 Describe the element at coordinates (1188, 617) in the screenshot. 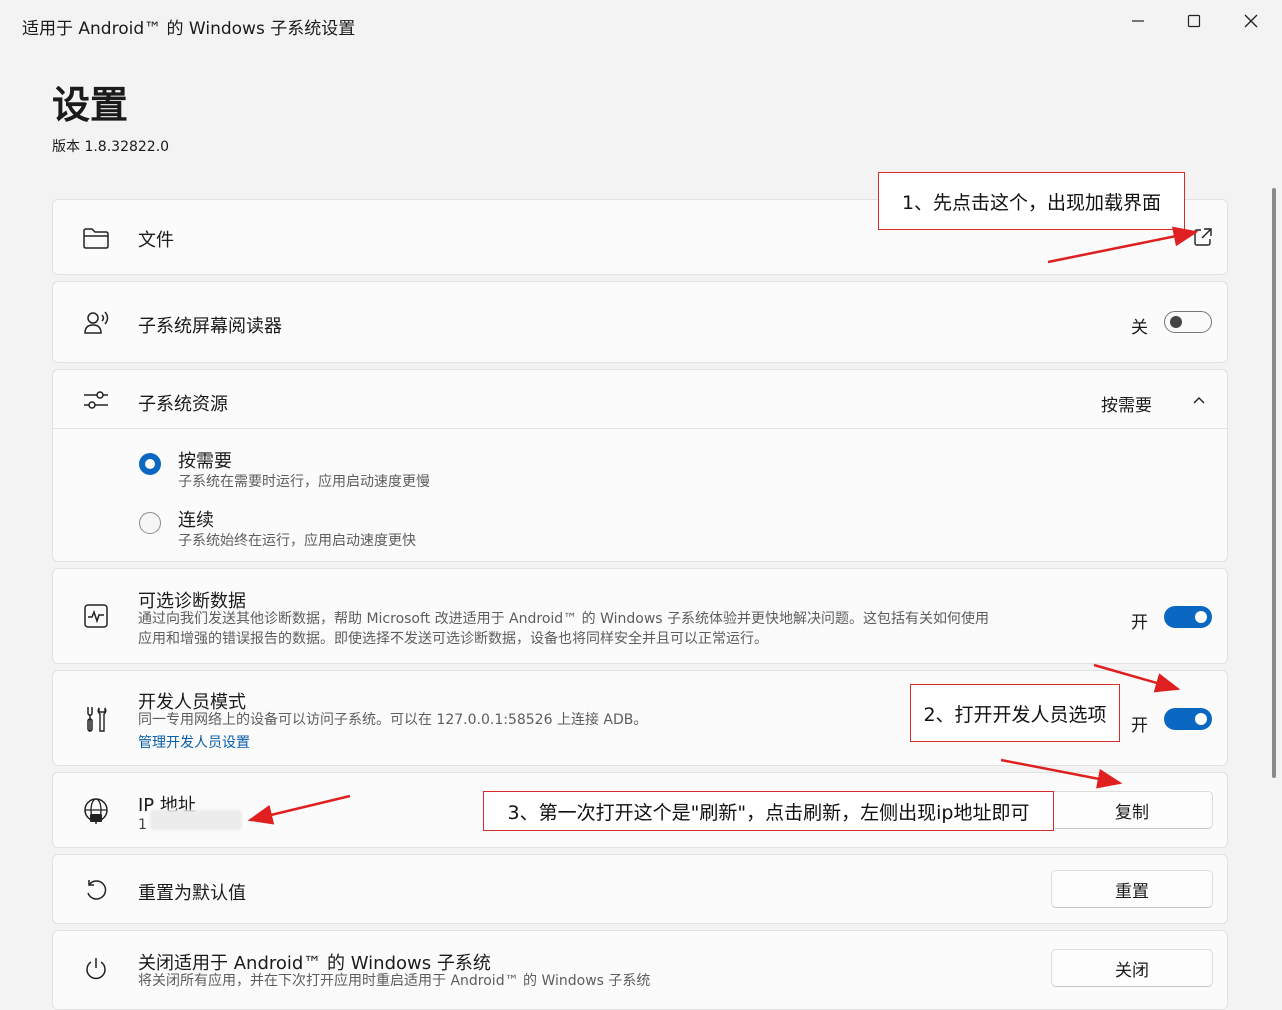

I see `diagnostics-toggle` at that location.